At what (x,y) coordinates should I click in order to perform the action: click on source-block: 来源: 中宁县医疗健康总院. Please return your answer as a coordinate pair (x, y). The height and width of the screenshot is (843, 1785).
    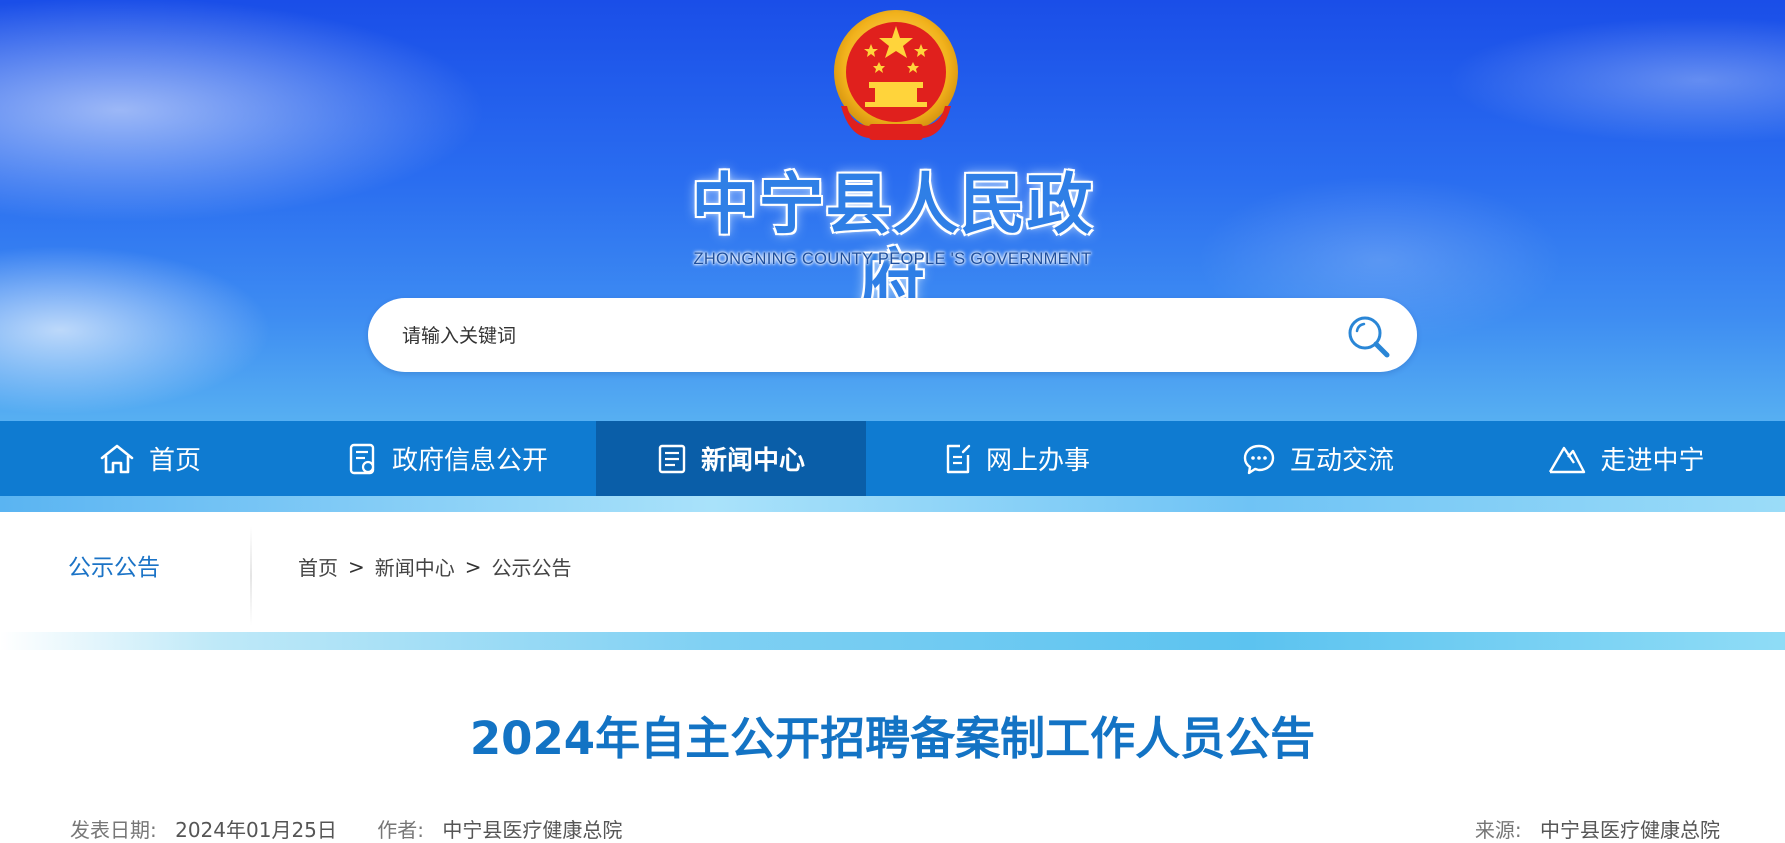
    Looking at the image, I should click on (1597, 828).